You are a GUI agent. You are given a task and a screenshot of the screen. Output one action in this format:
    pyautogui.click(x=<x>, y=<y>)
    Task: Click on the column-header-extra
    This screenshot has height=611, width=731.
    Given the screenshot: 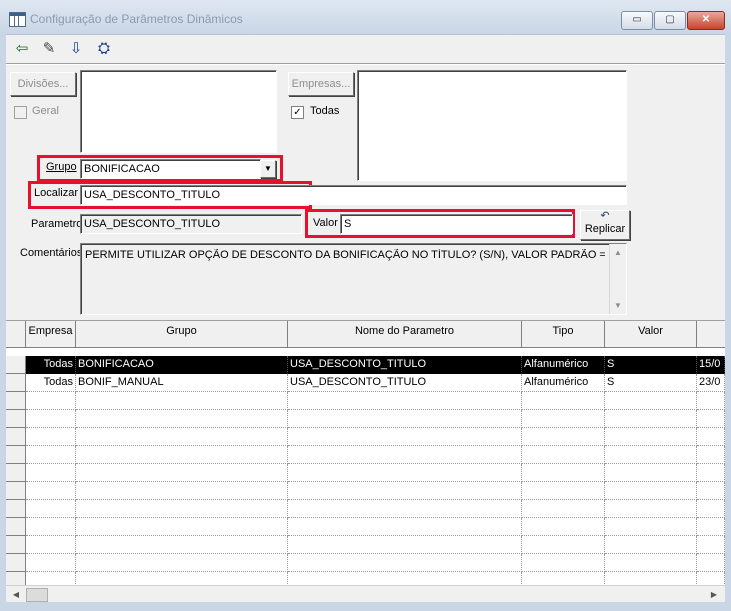 What is the action you would take?
    pyautogui.click(x=711, y=334)
    